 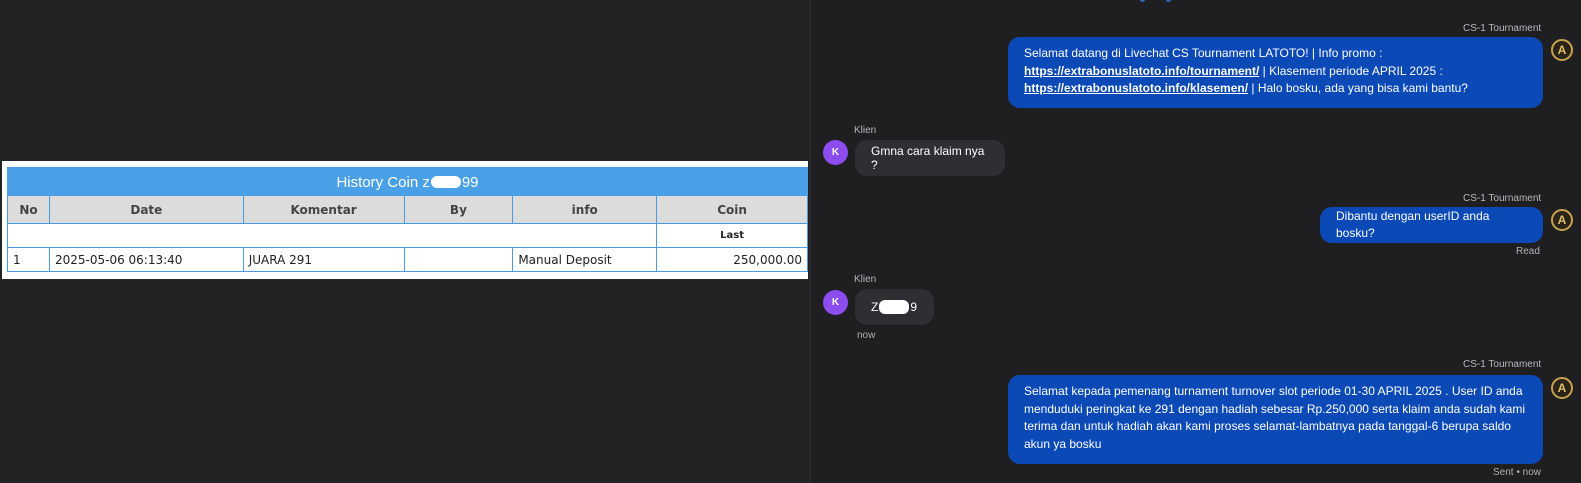 What do you see at coordinates (1358, 88) in the screenshot?
I see `message-text: | Halo bosku, ada yang bisa kami bantu?` at bounding box center [1358, 88].